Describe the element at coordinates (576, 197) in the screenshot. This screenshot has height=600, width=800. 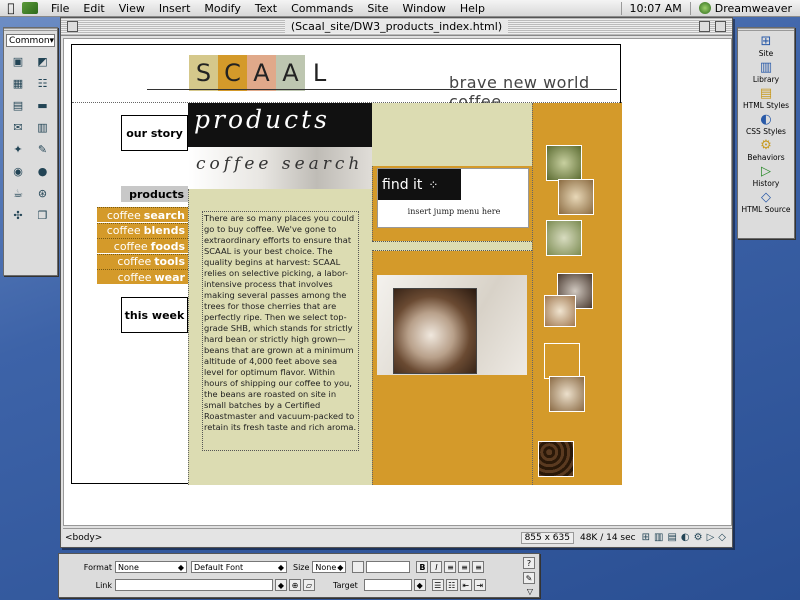
I see `coffee-drinker-thumbnail` at that location.